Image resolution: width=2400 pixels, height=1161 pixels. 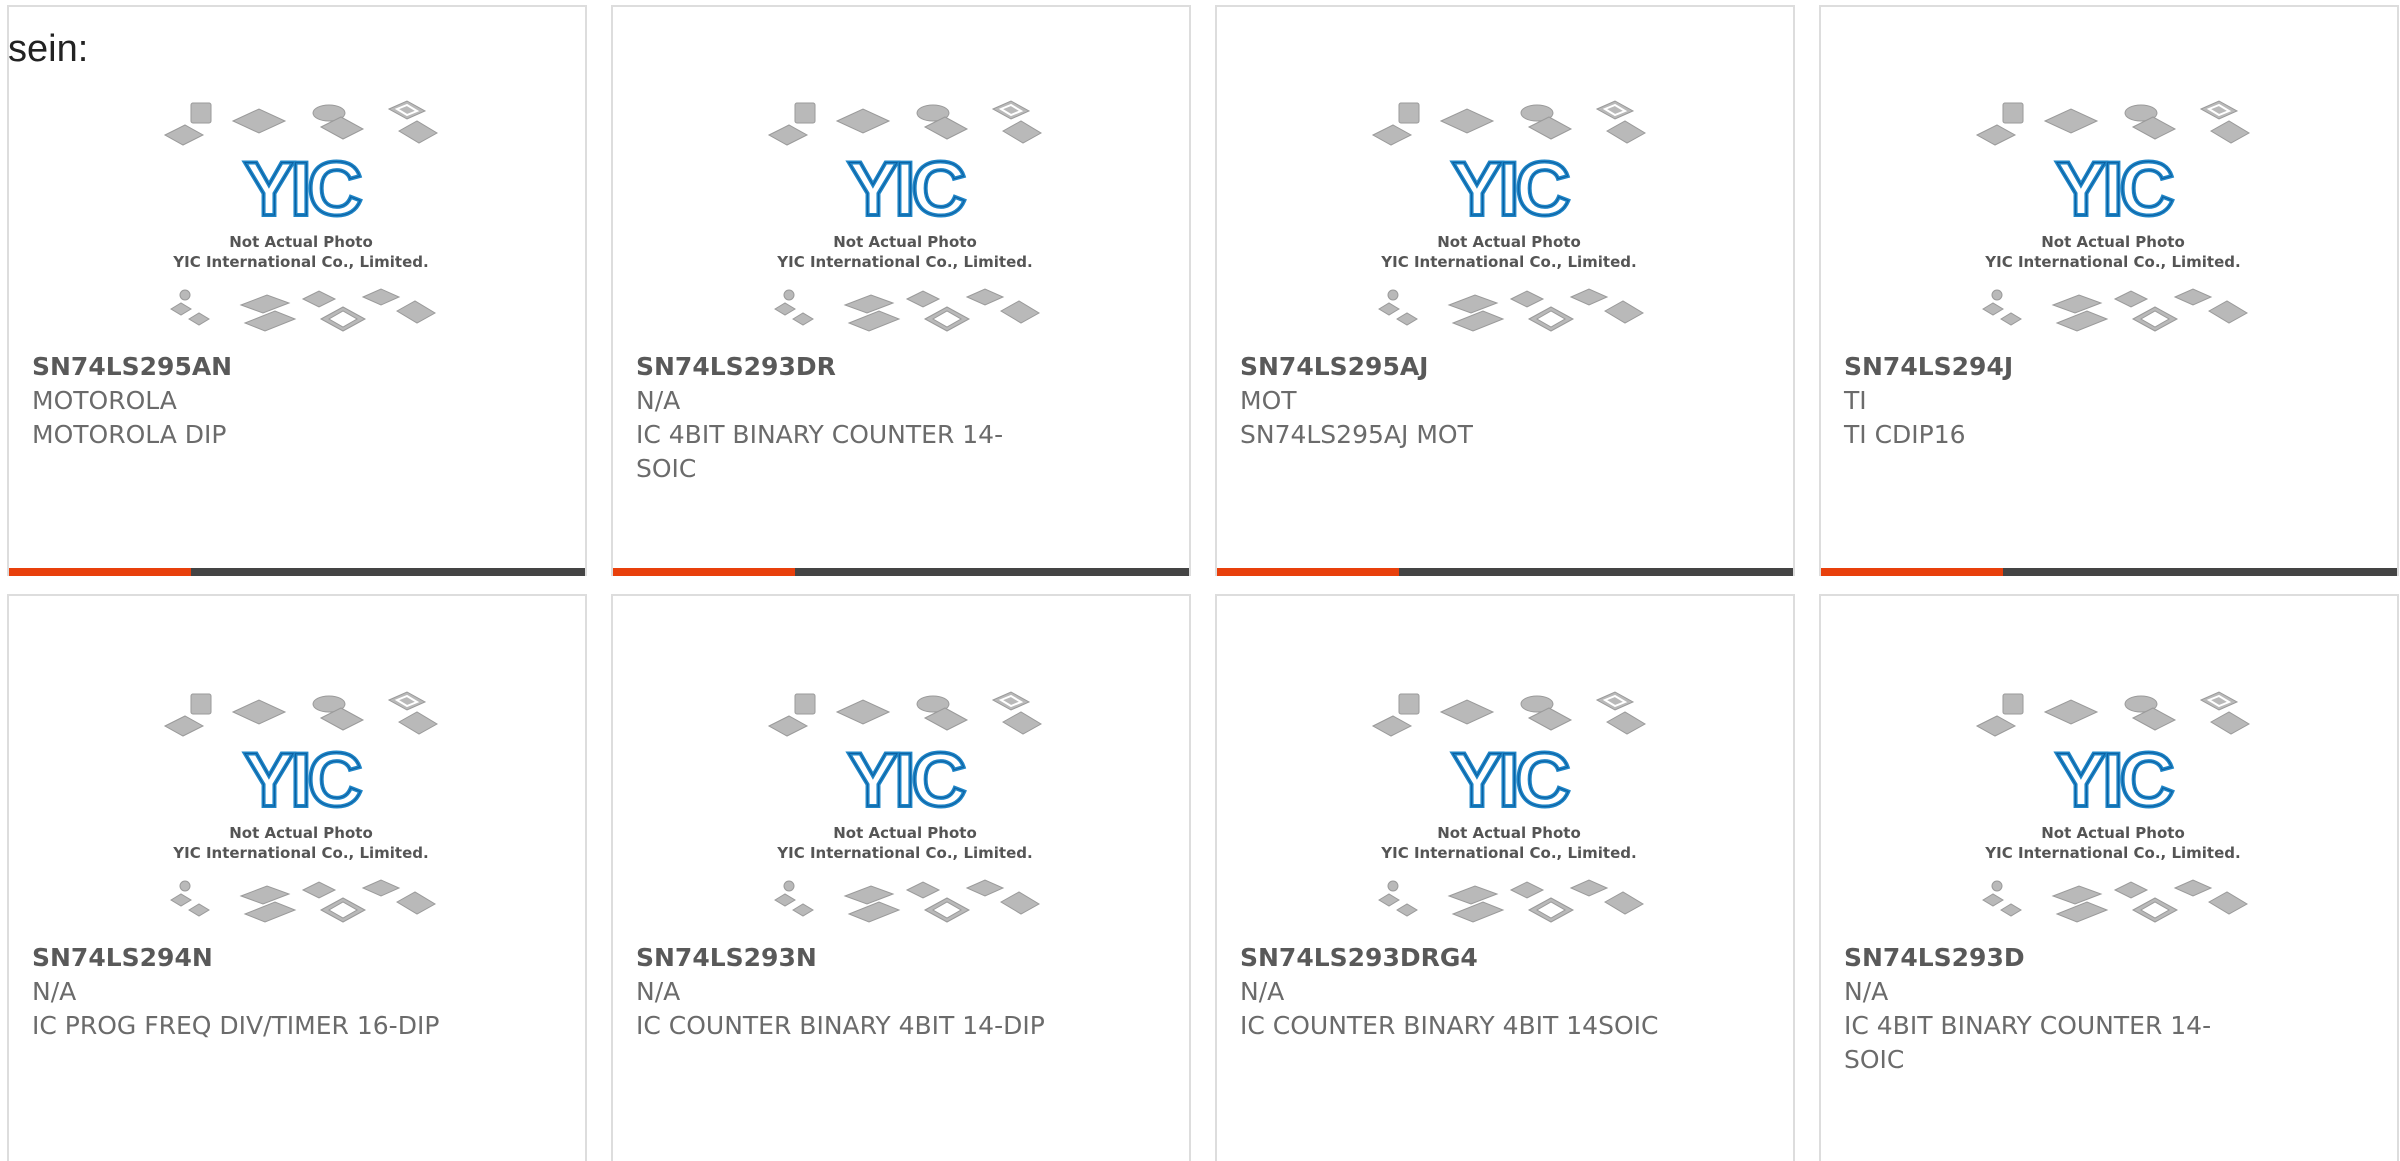 I want to click on description: IC COUNTER BINARY 4BIT 14SOIC, so click(x=1449, y=1025).